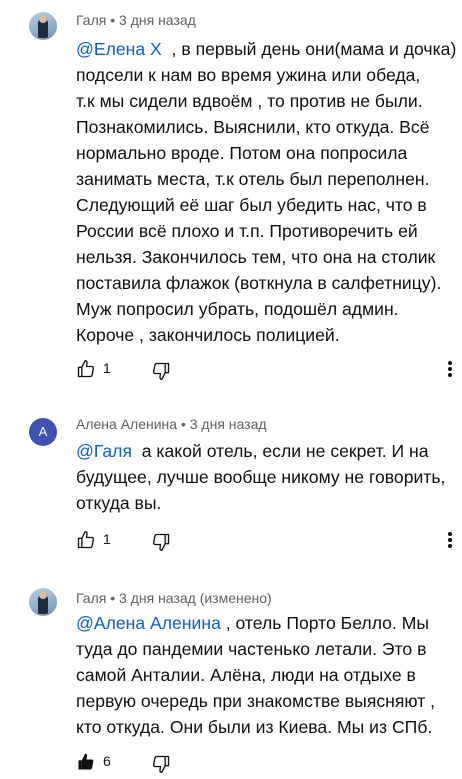 The image size is (462, 779). I want to click on like-count: 6, so click(107, 761).